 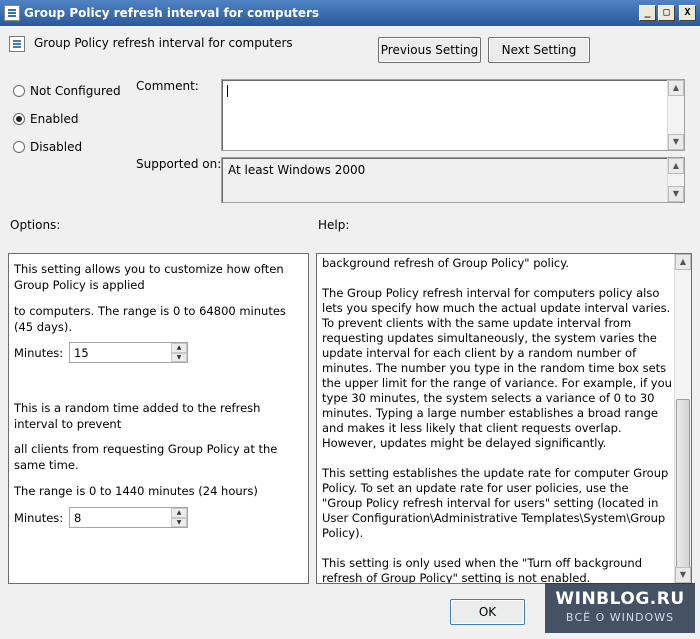 What do you see at coordinates (453, 180) in the screenshot?
I see `supported-on-field: At least Windows 2000 ▲ ▼` at bounding box center [453, 180].